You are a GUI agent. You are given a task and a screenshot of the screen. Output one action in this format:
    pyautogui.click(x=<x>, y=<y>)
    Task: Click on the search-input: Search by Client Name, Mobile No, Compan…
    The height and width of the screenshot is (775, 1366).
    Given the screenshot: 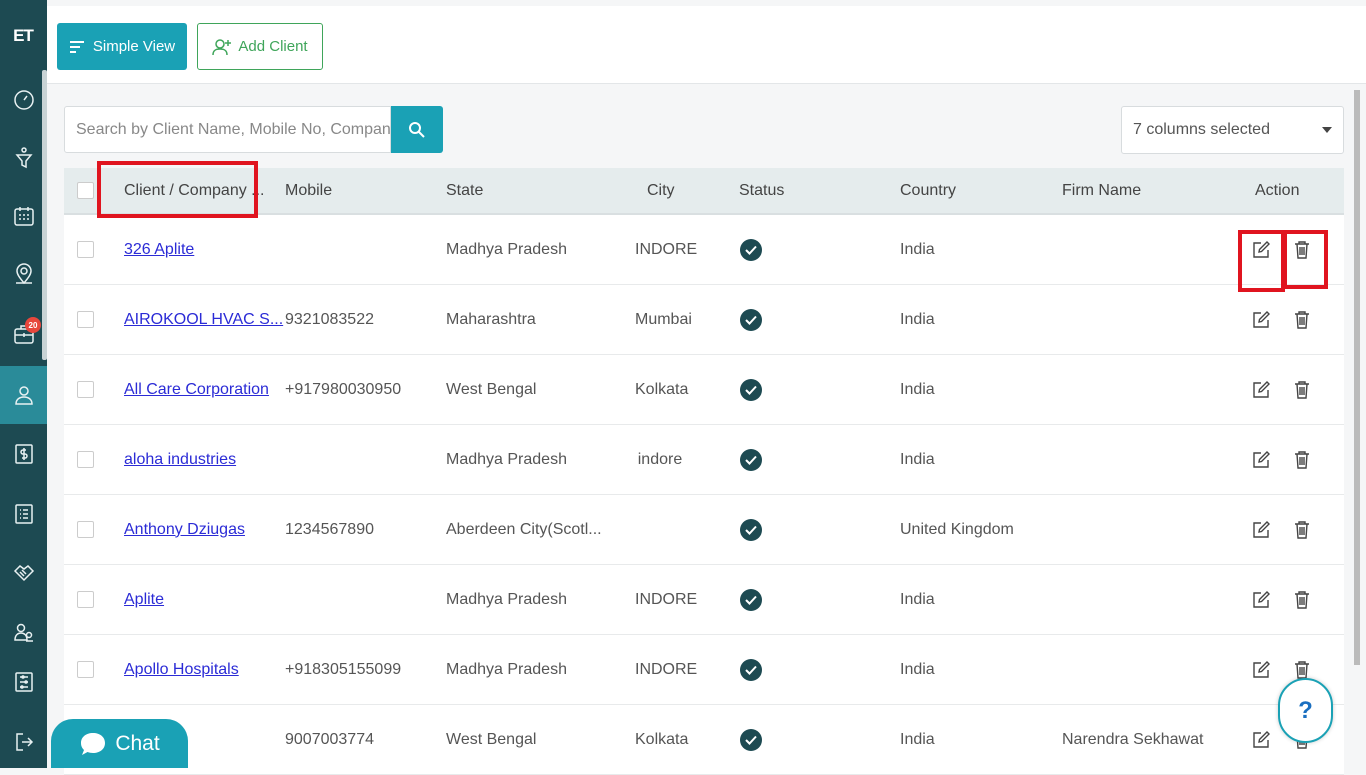 What is the action you would take?
    pyautogui.click(x=227, y=129)
    